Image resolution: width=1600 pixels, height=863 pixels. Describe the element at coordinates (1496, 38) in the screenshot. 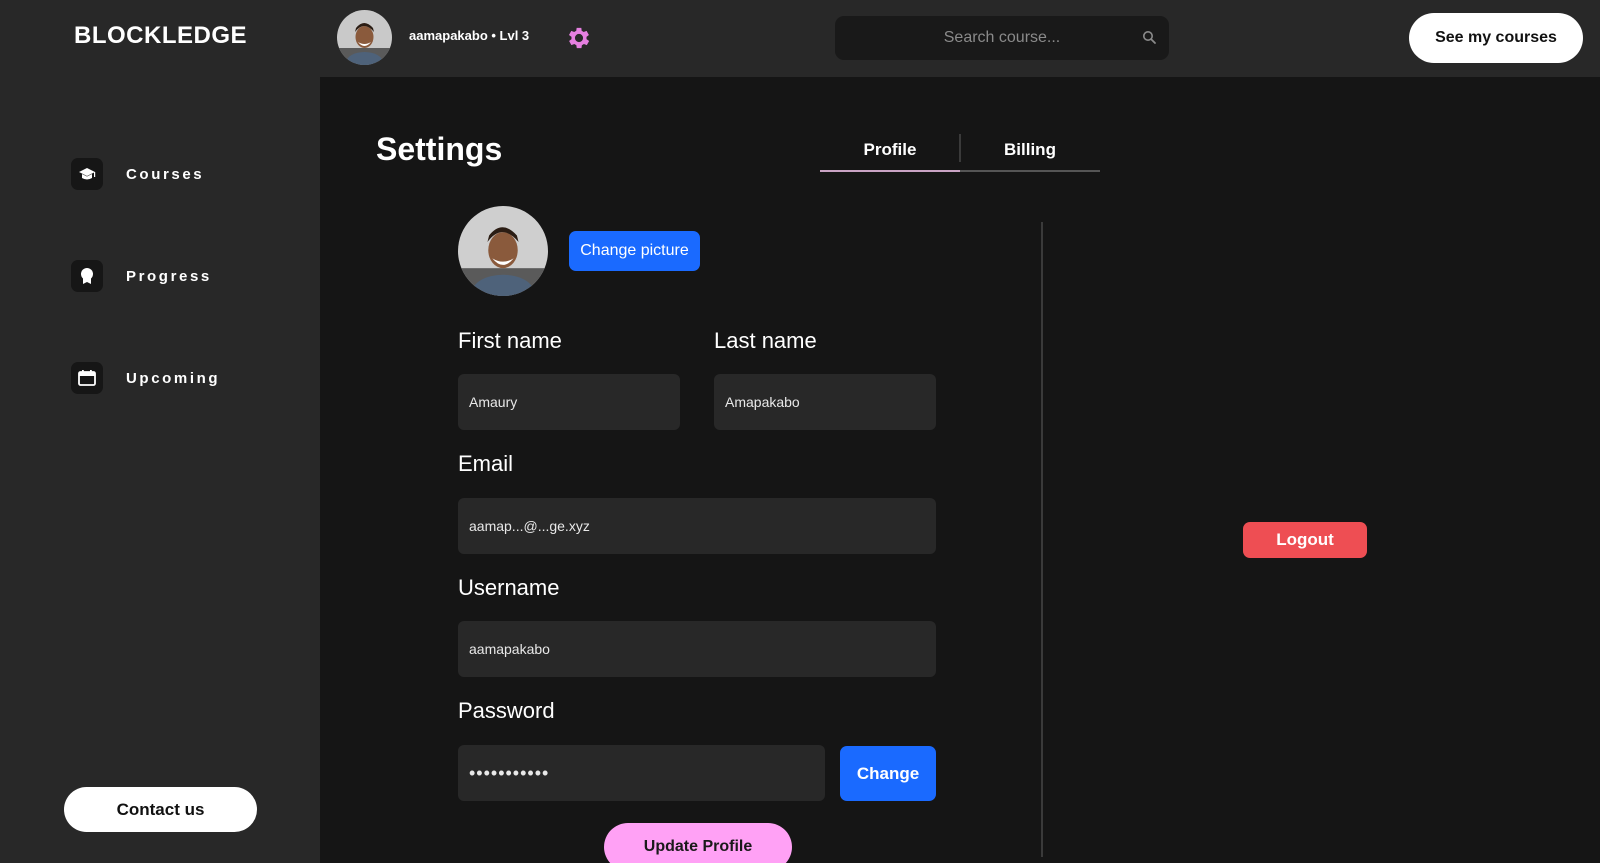

I see `see-my-courses-button: See my courses` at that location.